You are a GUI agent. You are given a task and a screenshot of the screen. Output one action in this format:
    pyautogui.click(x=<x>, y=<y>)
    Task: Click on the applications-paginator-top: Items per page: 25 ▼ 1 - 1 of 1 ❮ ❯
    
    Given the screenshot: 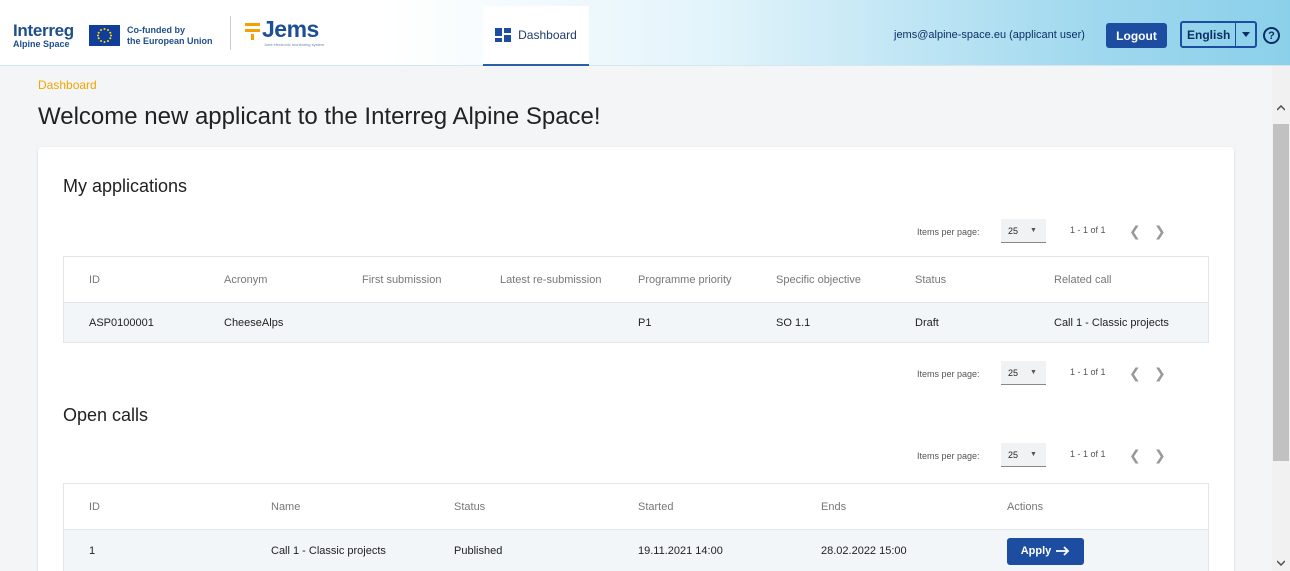 What is the action you would take?
    pyautogui.click(x=1057, y=231)
    